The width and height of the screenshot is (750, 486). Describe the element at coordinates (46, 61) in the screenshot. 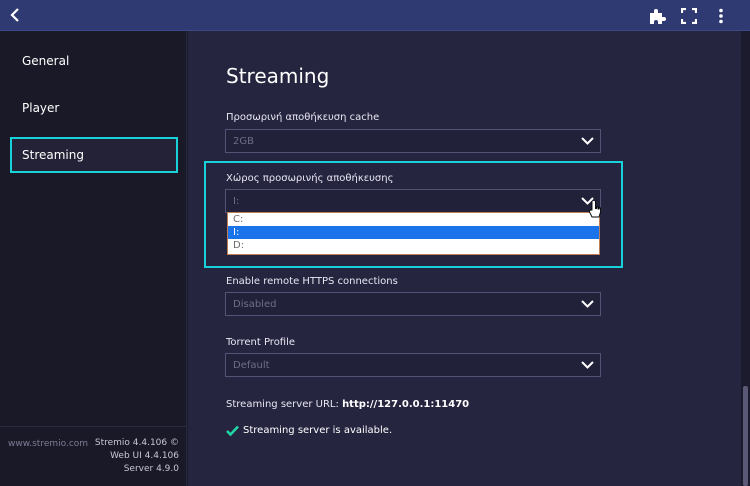

I see `sidebar-item-label: General` at that location.